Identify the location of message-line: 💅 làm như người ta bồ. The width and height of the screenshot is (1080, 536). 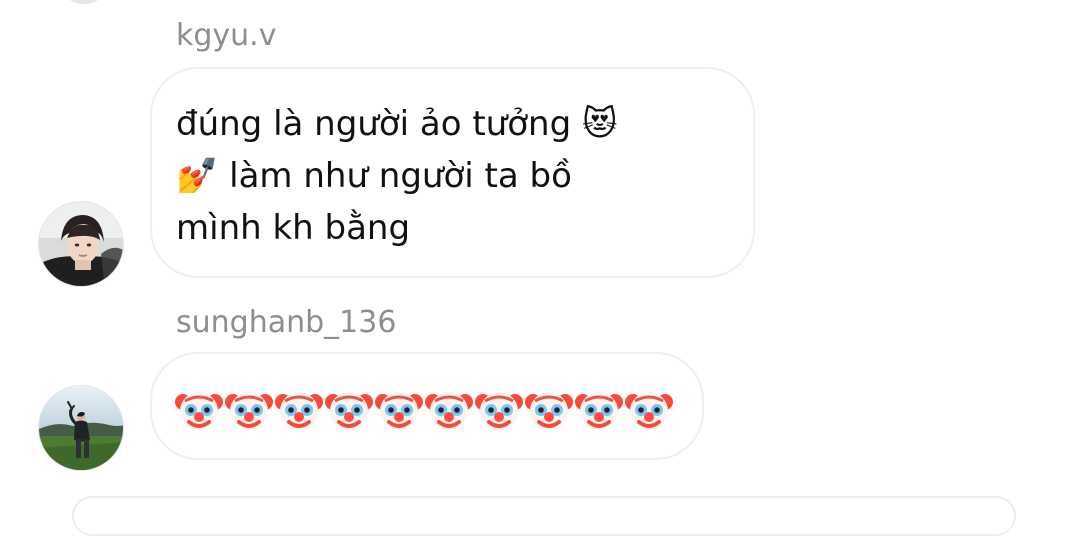
(374, 176).